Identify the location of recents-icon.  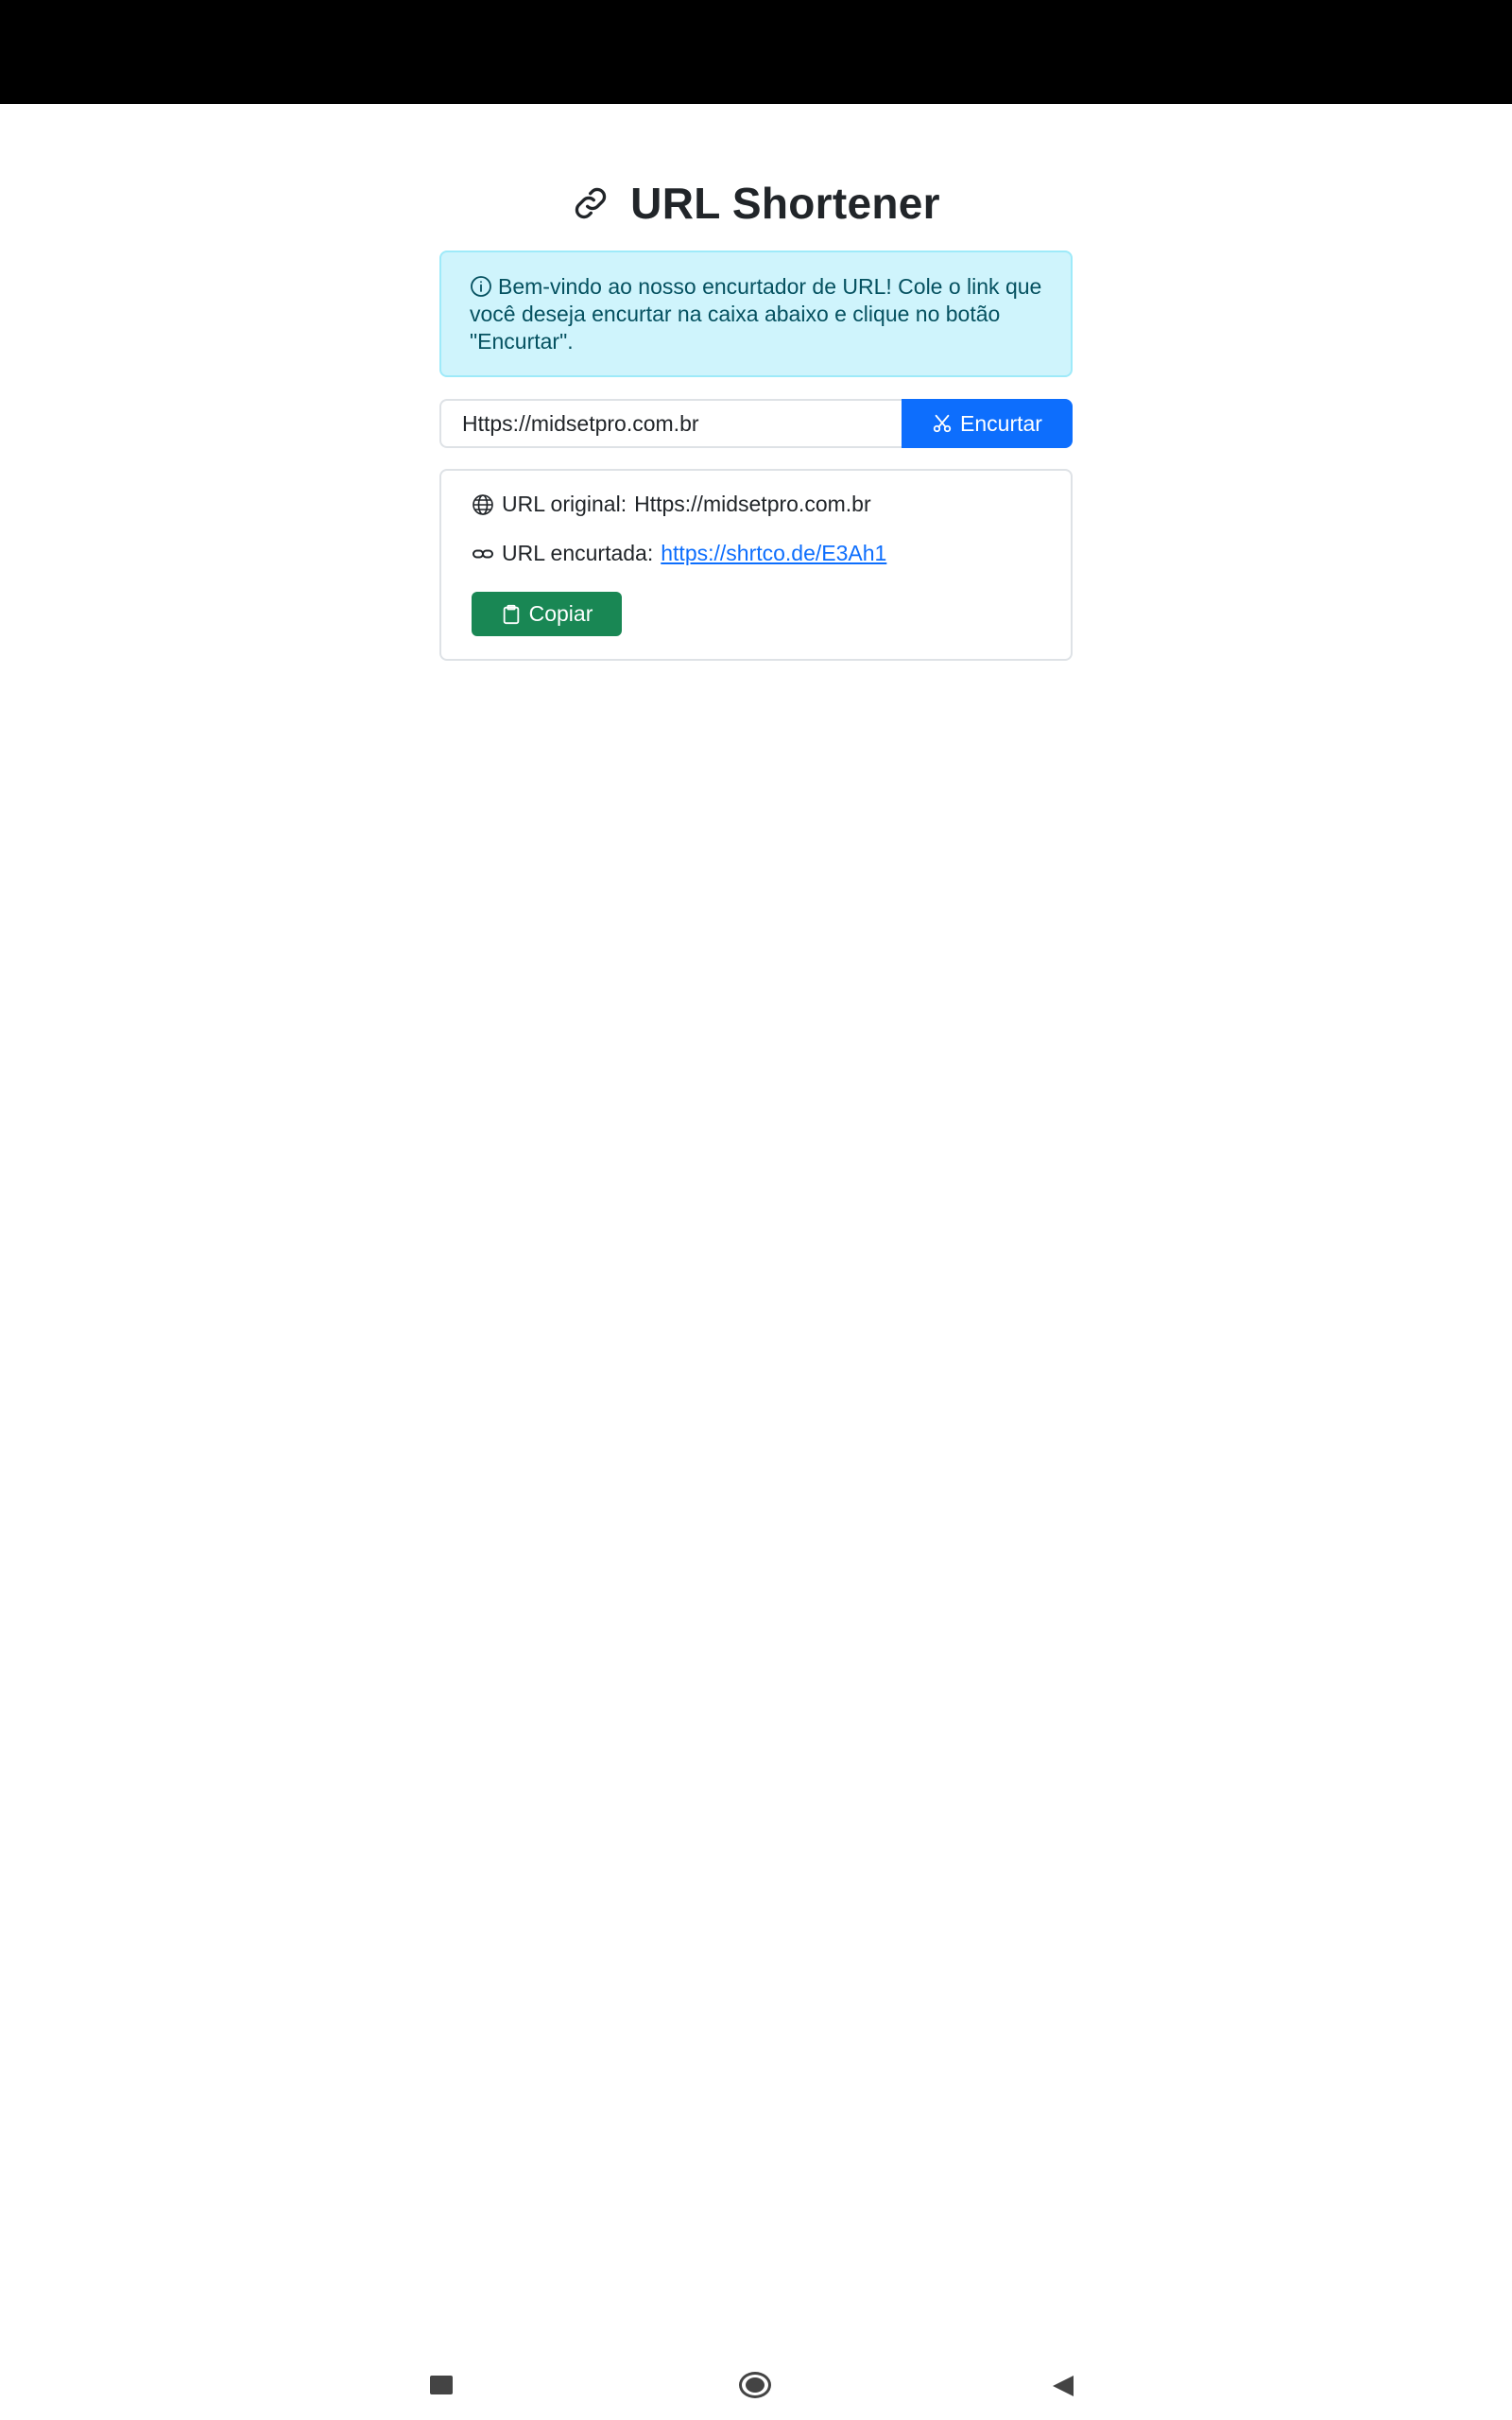
(441, 2385).